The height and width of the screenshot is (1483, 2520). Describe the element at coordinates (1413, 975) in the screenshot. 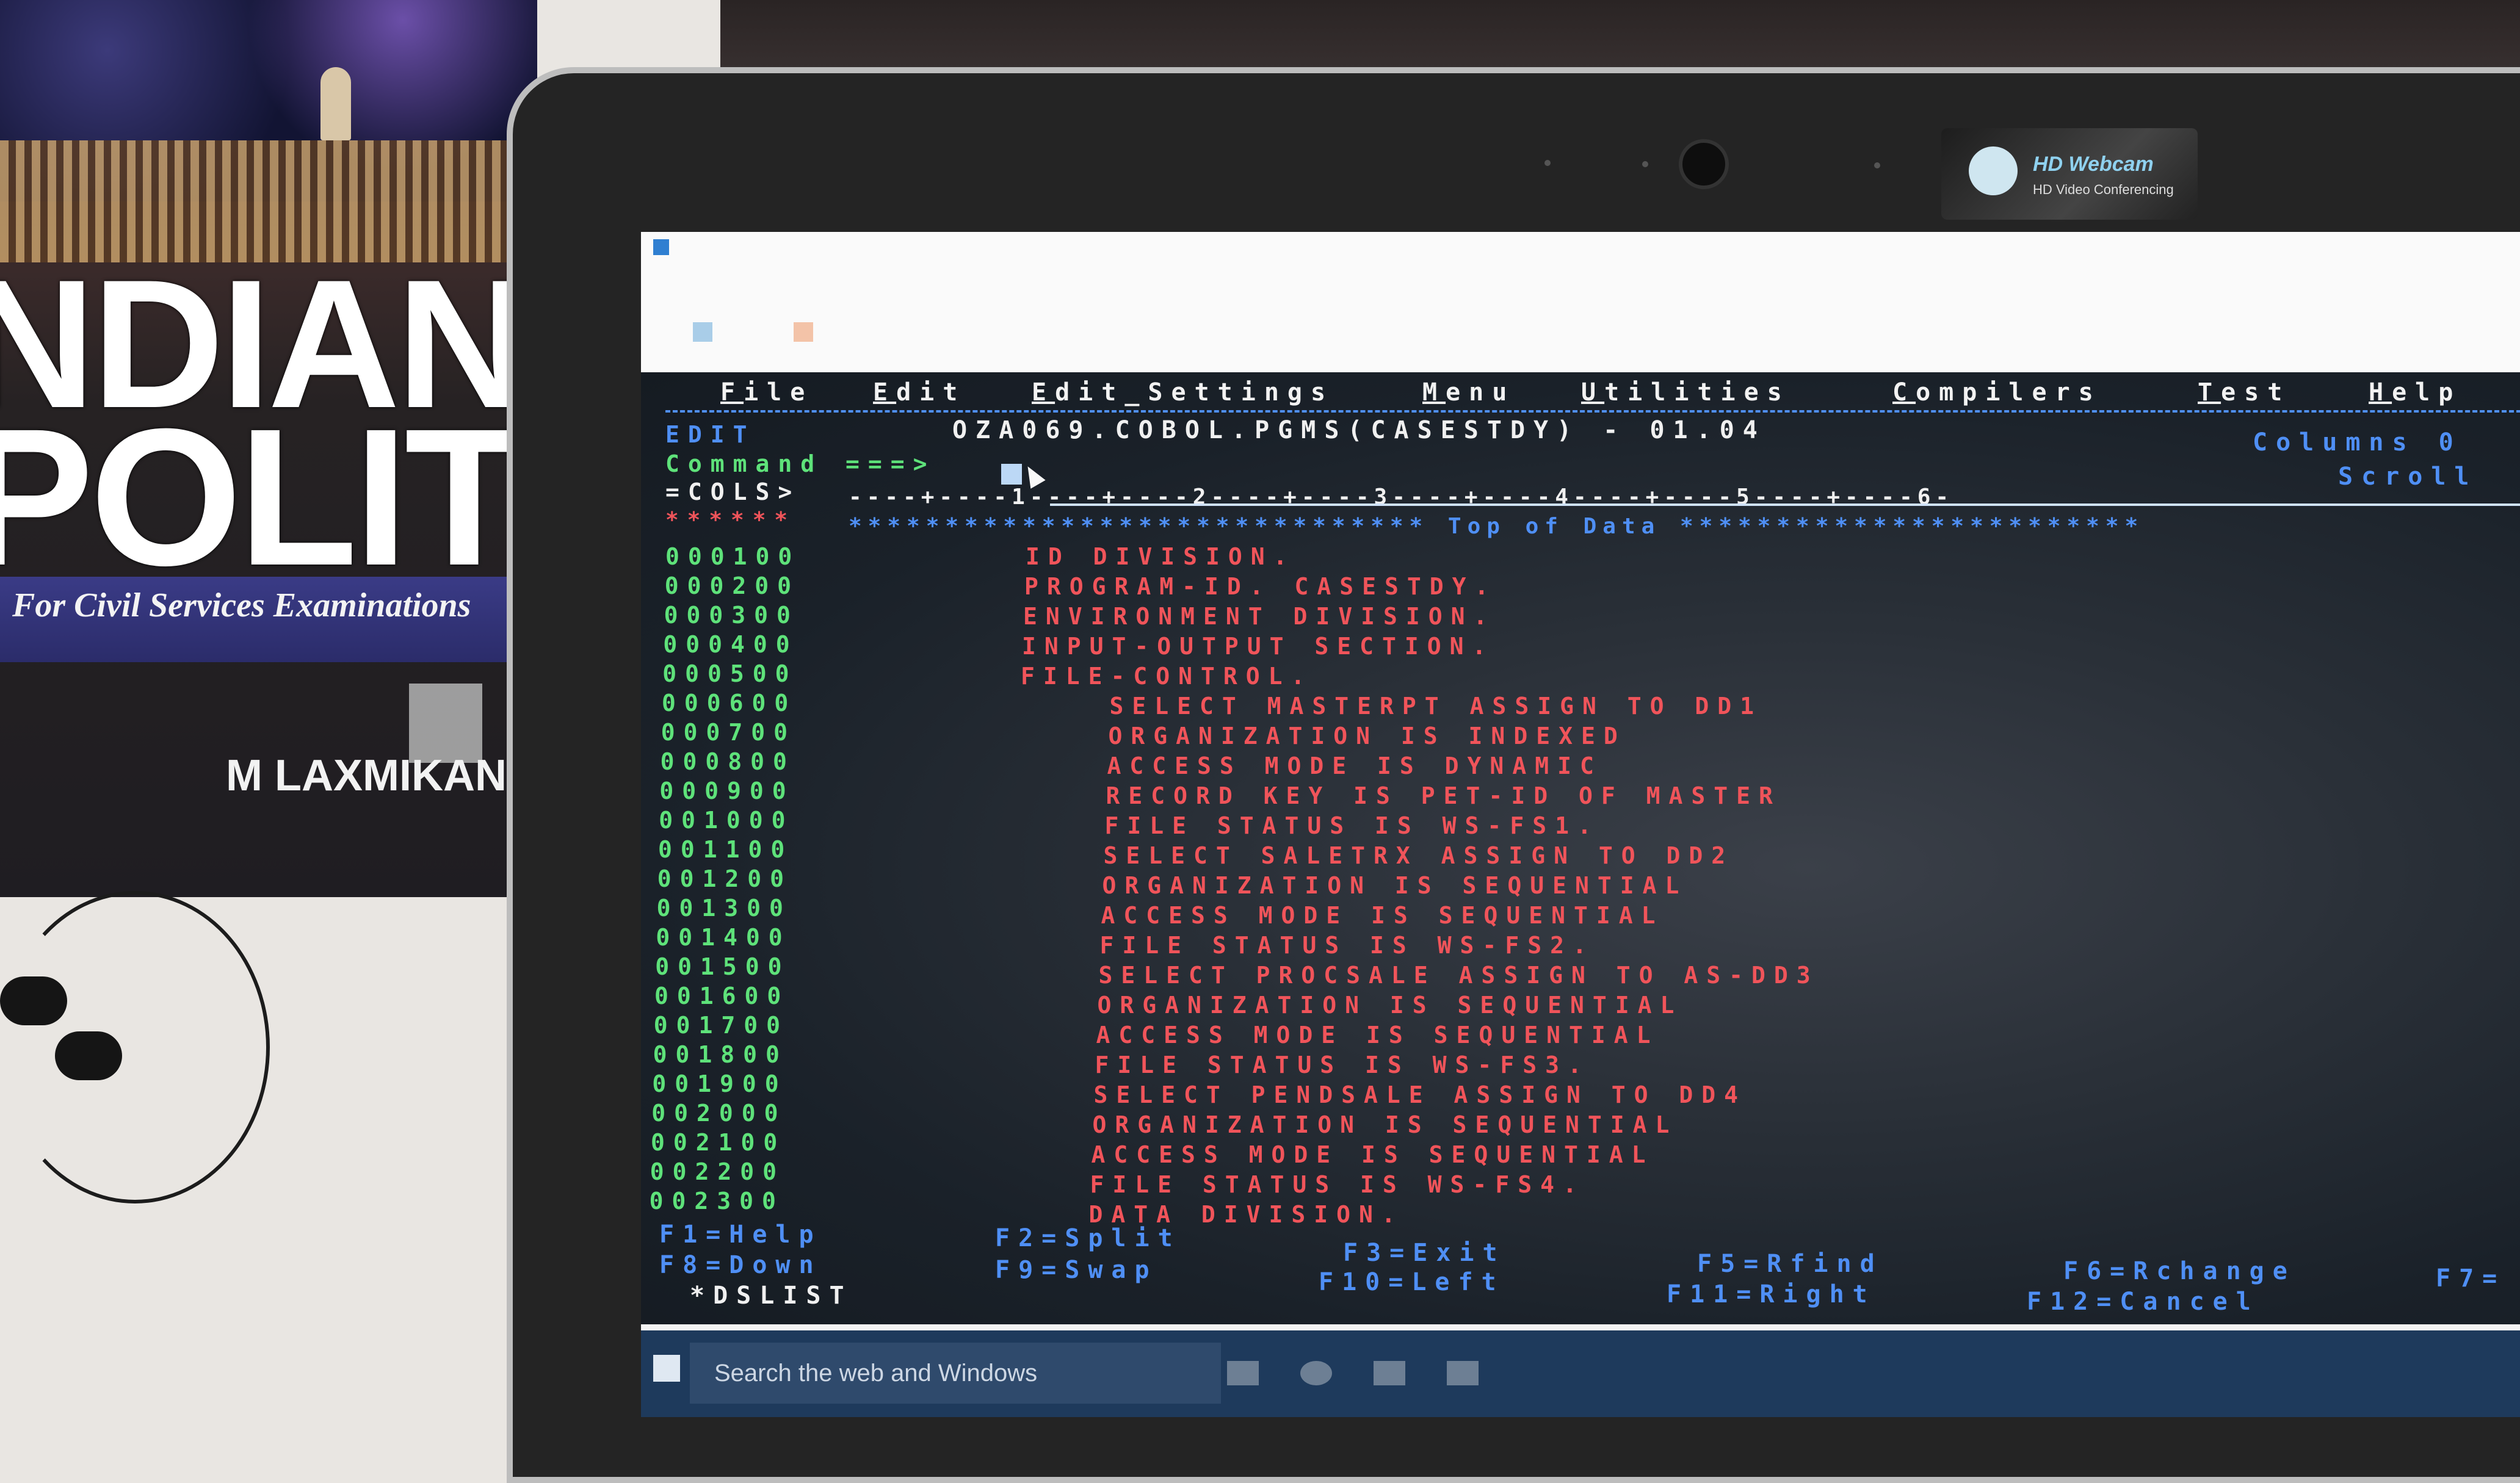

I see `source-line: SELECT PROCSALE ASSIGN TO AS-DD3` at that location.